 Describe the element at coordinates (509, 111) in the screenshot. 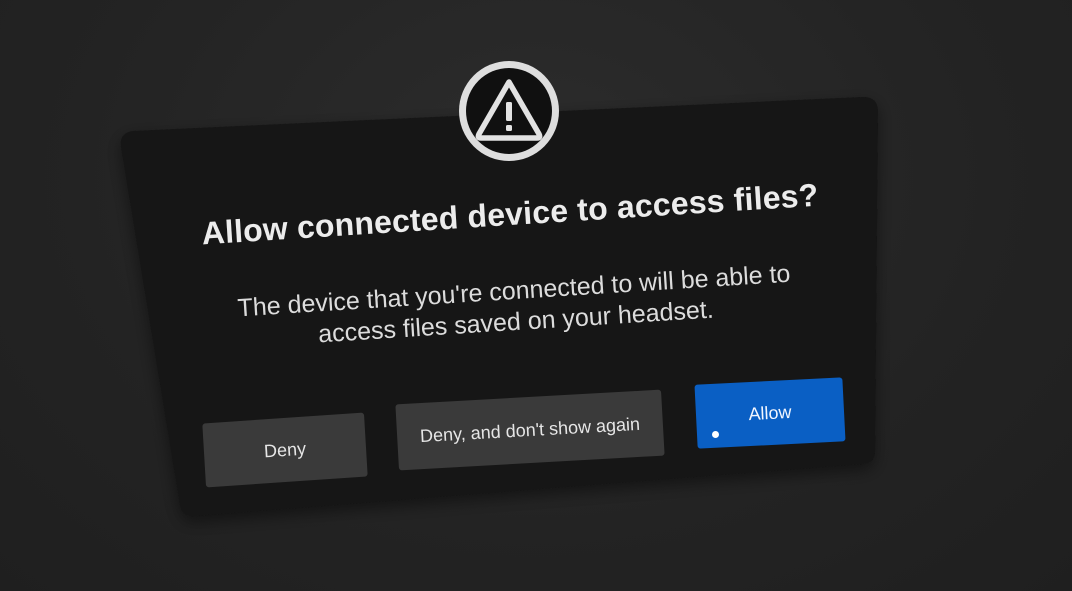

I see `warning-icon` at that location.